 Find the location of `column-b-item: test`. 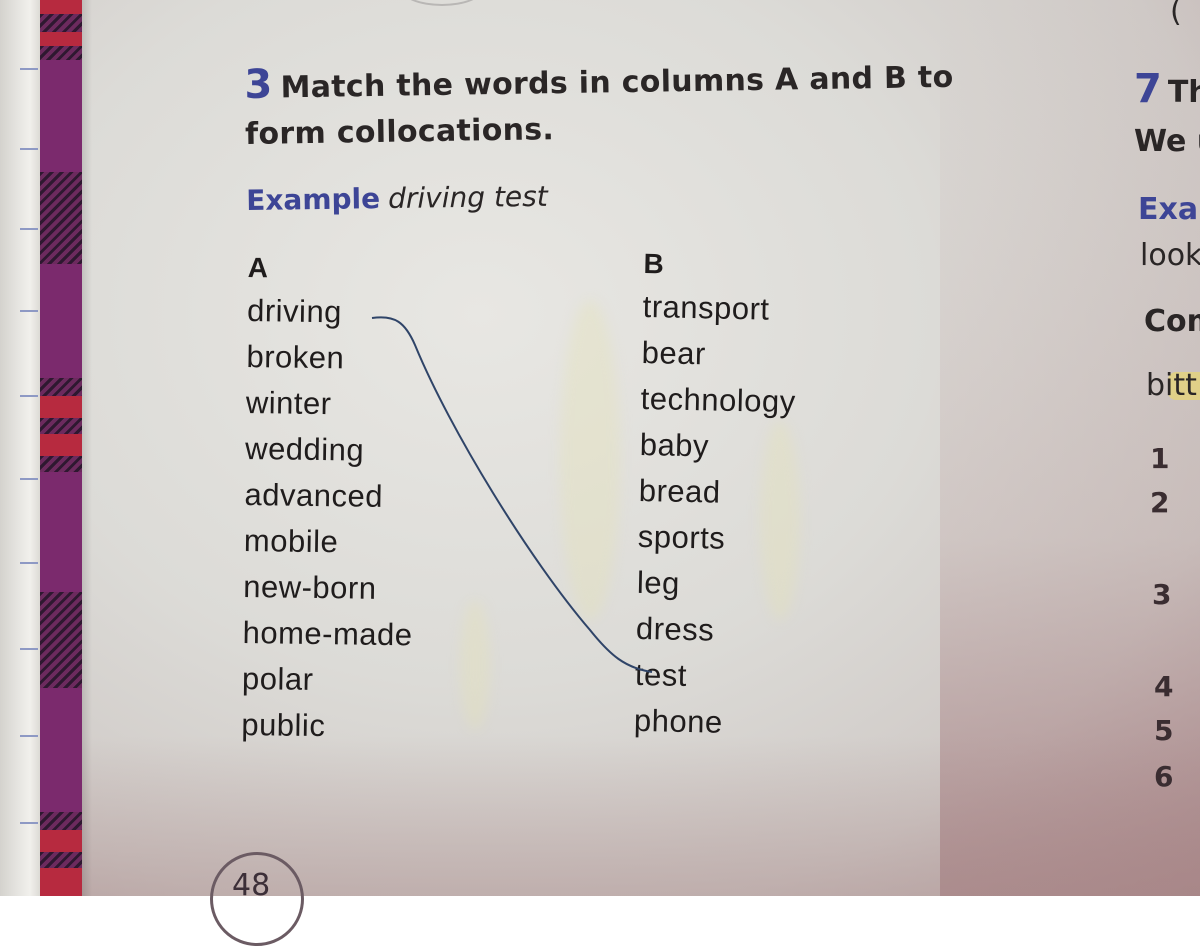

column-b-item: test is located at coordinates (661, 674).